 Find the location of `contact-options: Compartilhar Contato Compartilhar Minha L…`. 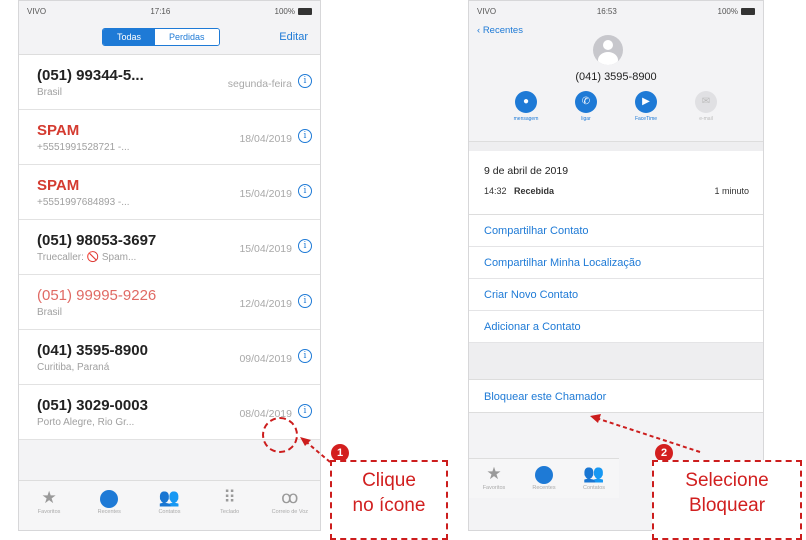

contact-options: Compartilhar Contato Compartilhar Minha L… is located at coordinates (616, 279).